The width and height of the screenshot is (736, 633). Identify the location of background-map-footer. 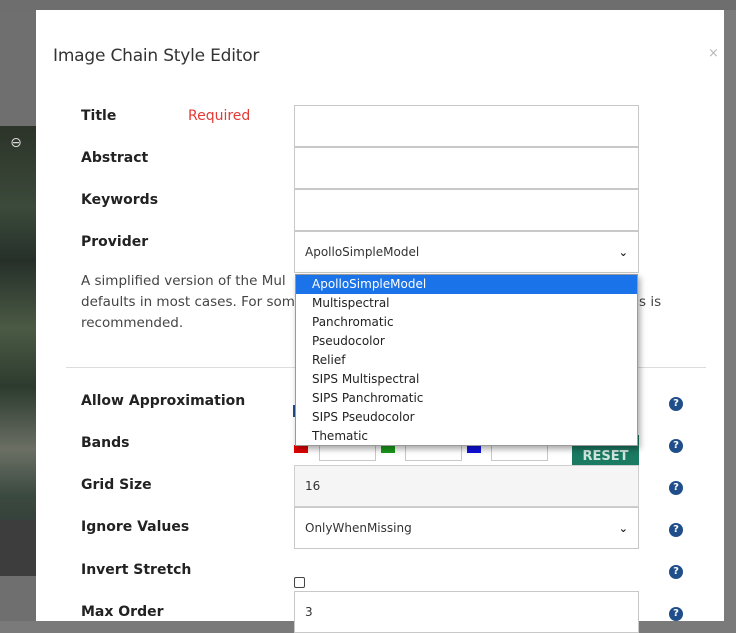
(18, 548).